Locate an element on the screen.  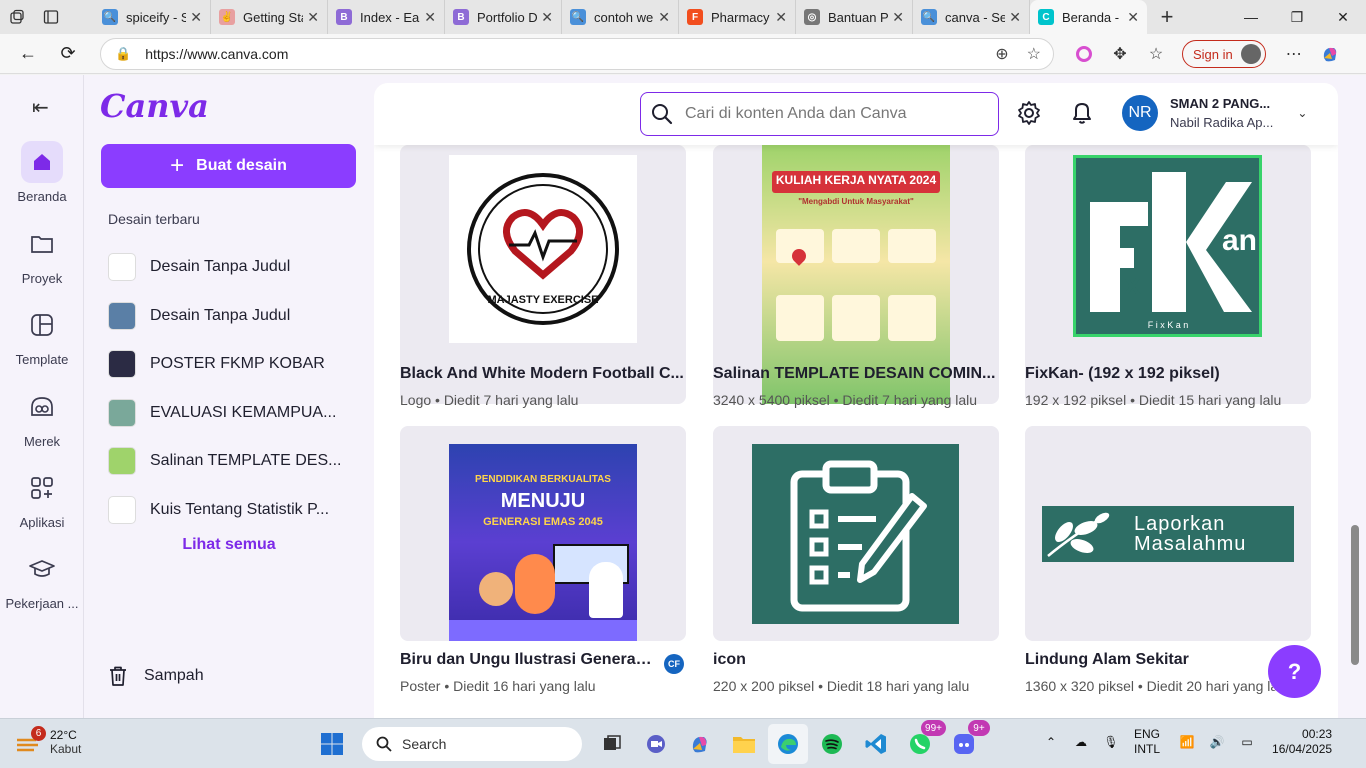
rail-item-beranda: Beranda is located at coordinates (42, 172).